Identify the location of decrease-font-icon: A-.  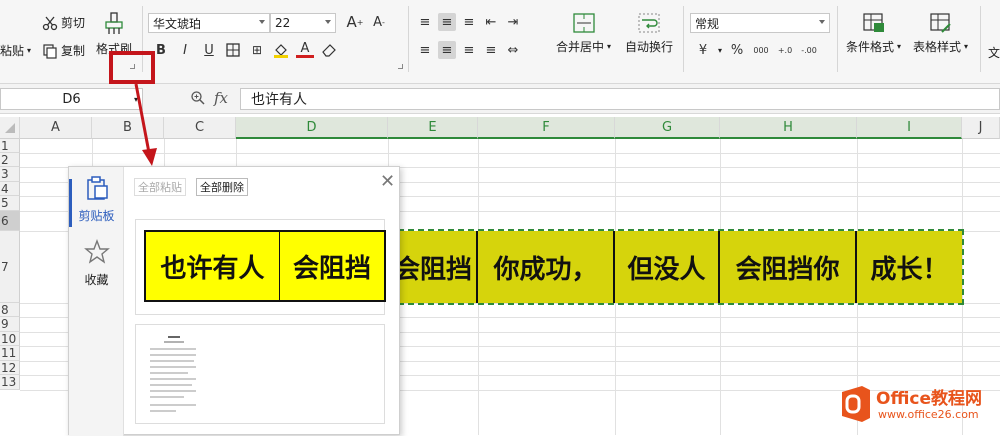
(379, 22).